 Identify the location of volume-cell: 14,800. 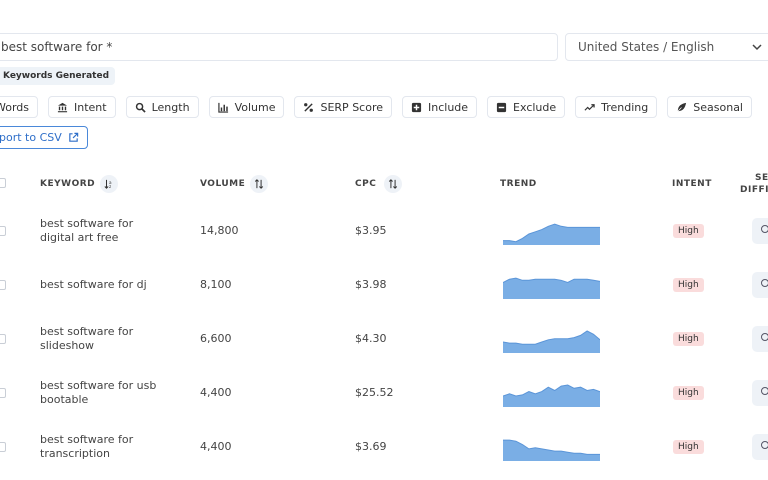
(219, 230).